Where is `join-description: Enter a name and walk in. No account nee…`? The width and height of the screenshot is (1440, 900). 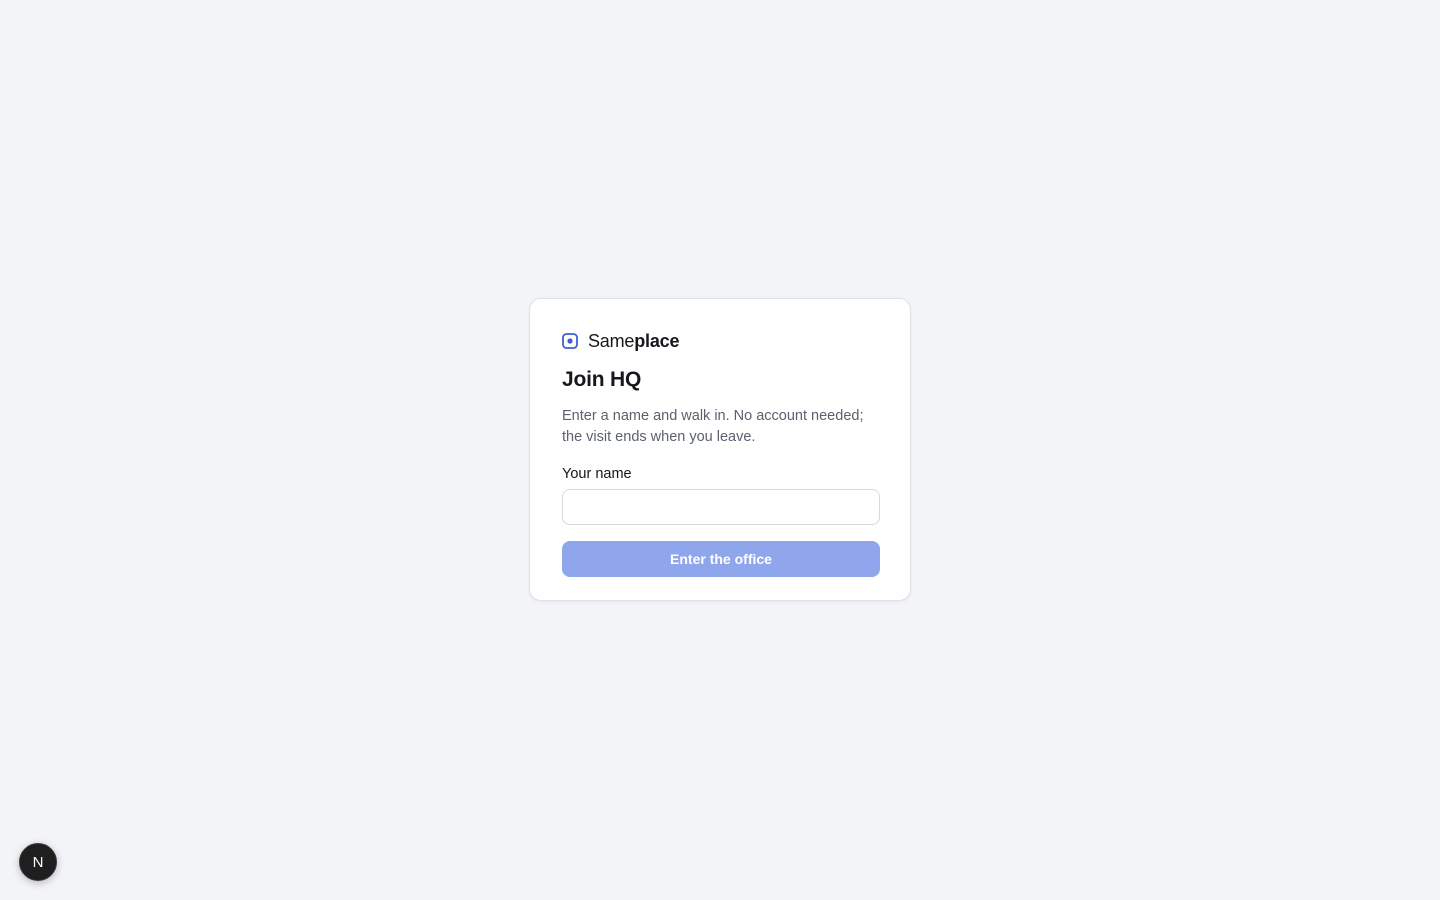 join-description: Enter a name and walk in. No account nee… is located at coordinates (713, 426).